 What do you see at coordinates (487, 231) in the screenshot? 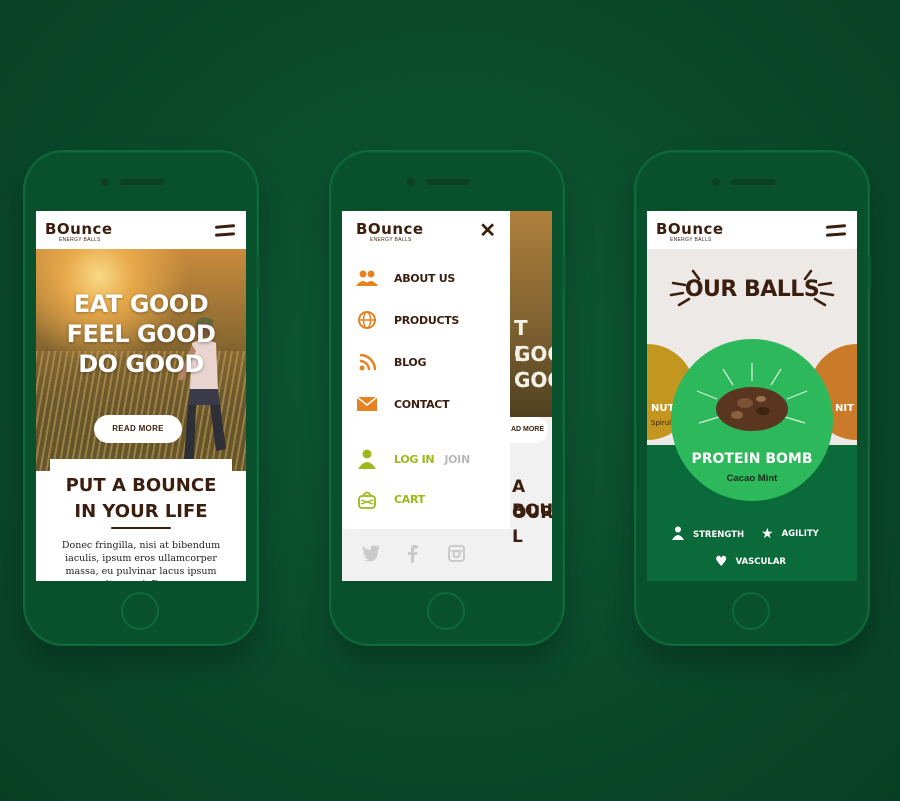
I see `close-icon: ✕` at bounding box center [487, 231].